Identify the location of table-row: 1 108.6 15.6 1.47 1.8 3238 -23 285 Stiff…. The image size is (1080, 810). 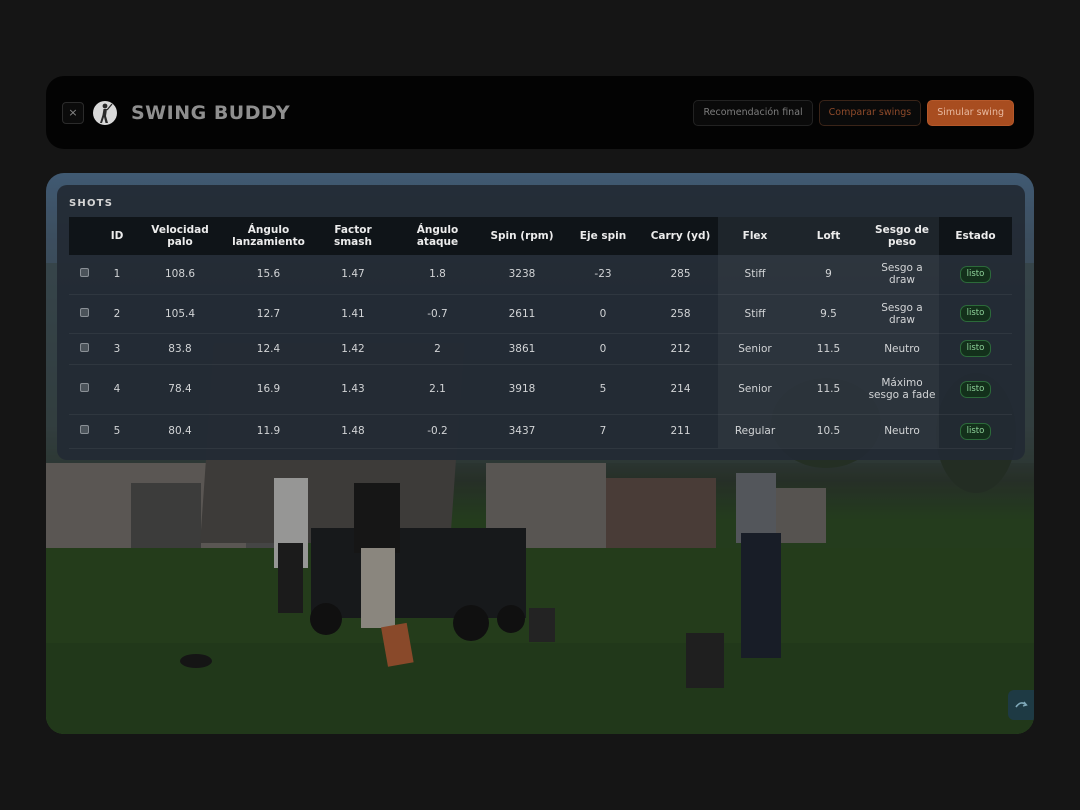
(540, 274).